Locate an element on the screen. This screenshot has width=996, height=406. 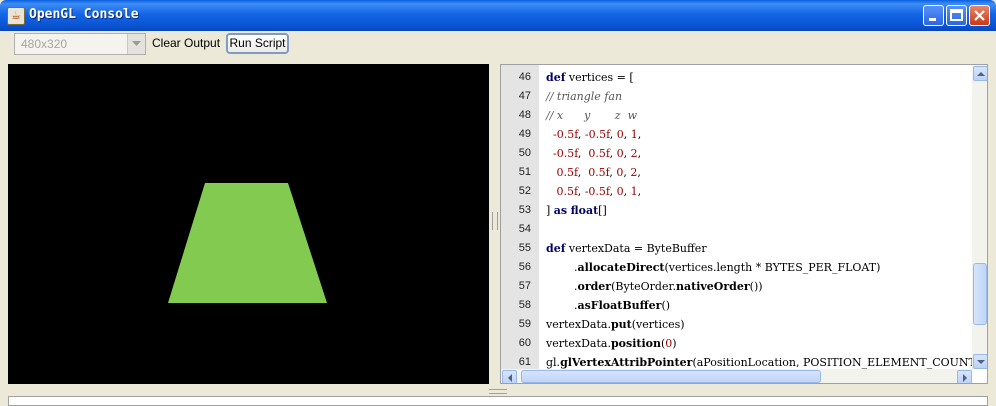
line-number: 60 is located at coordinates (524, 343).